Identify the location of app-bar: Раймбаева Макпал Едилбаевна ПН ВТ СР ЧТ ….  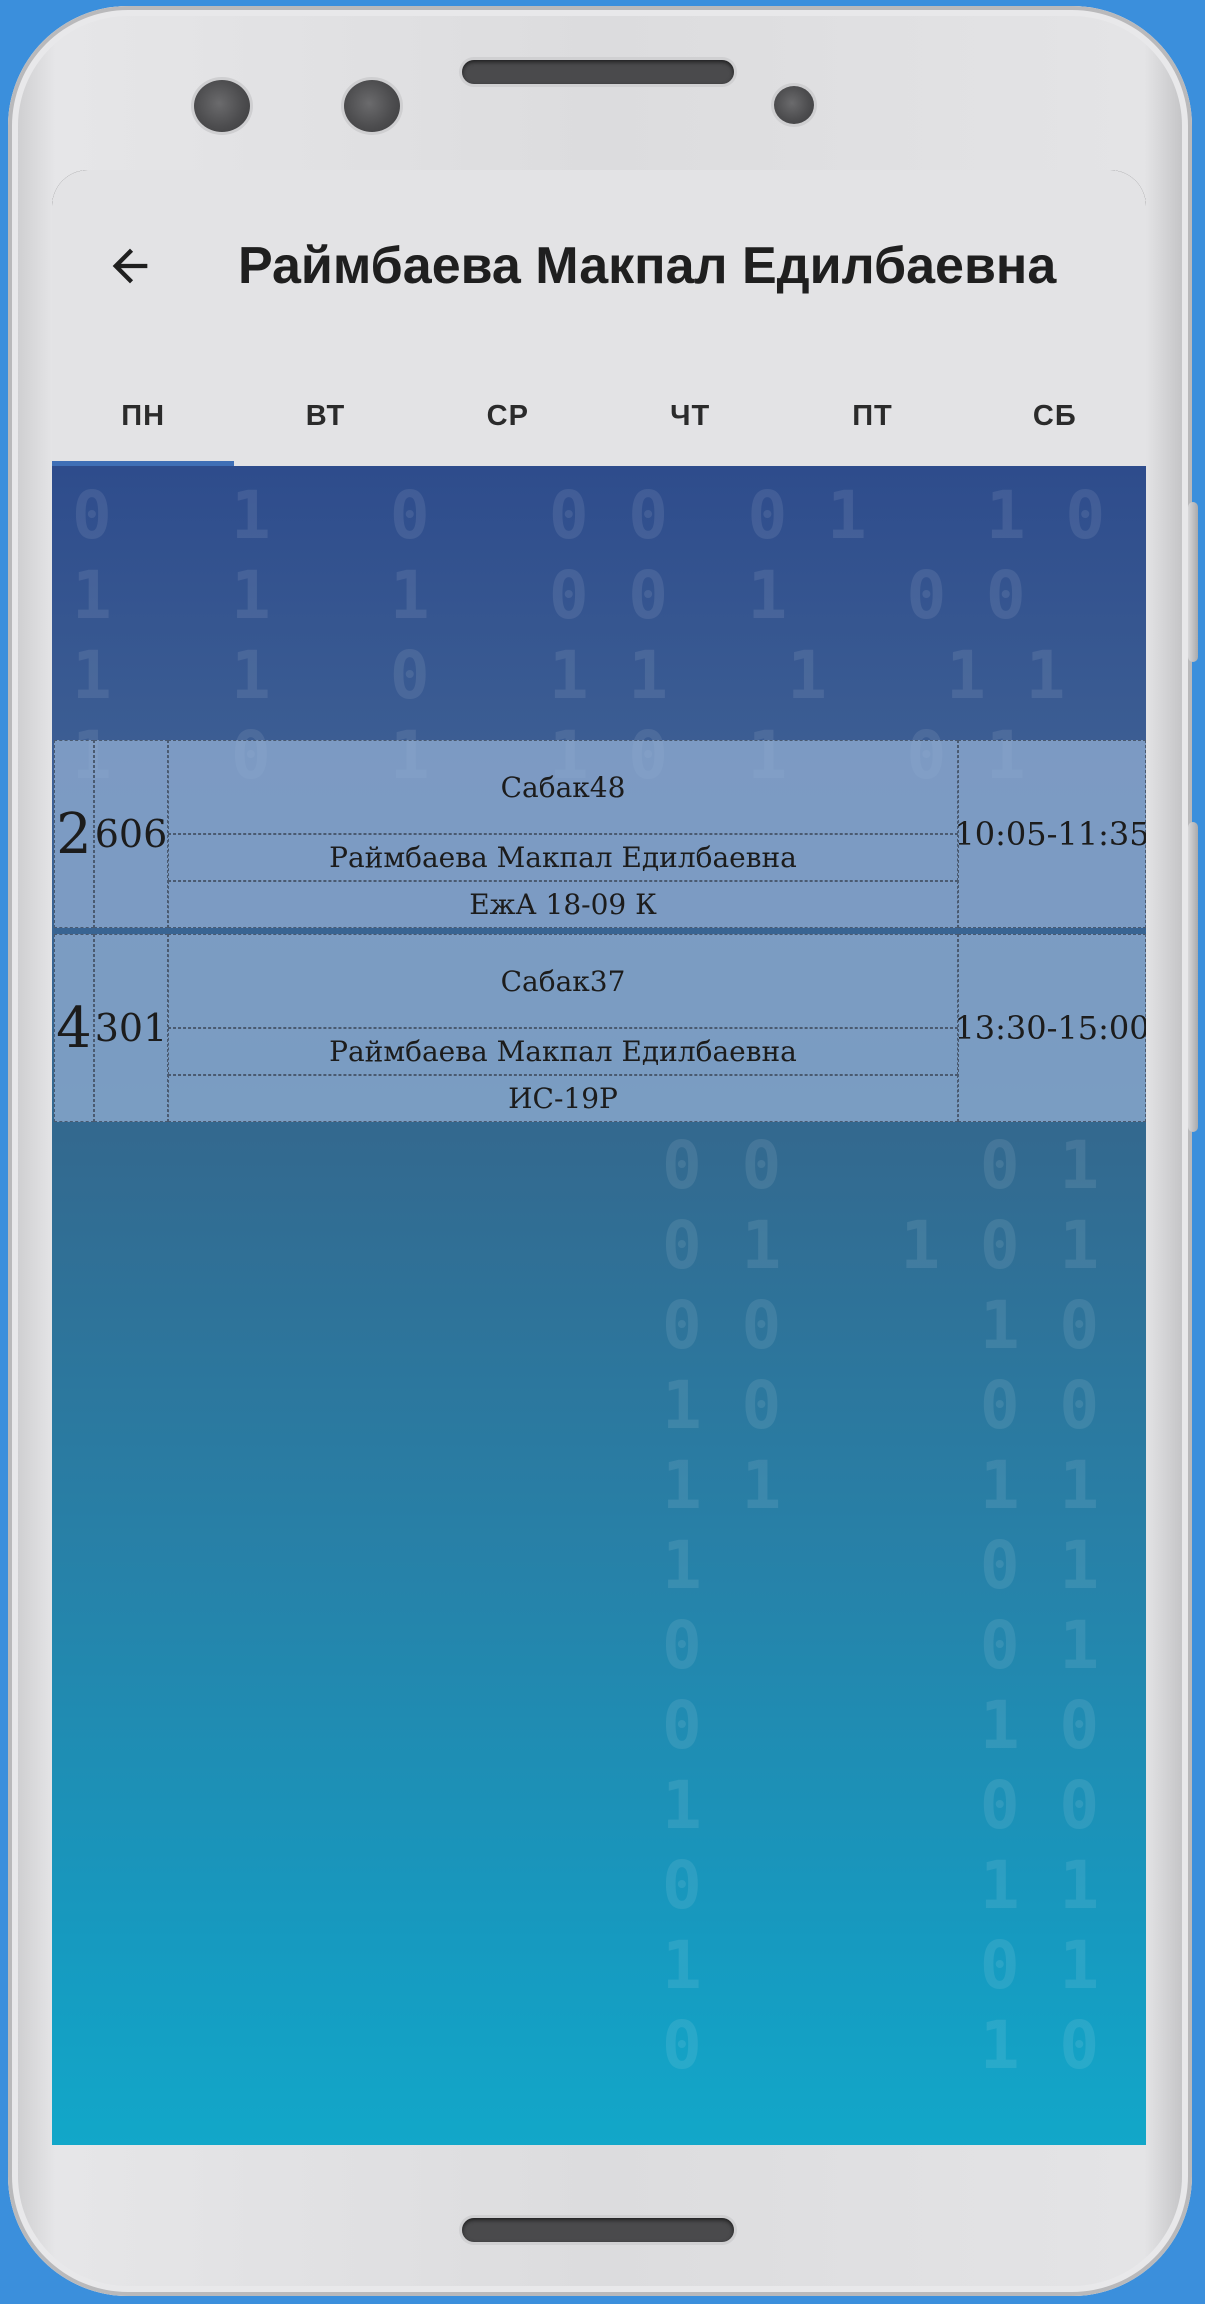
(599, 318).